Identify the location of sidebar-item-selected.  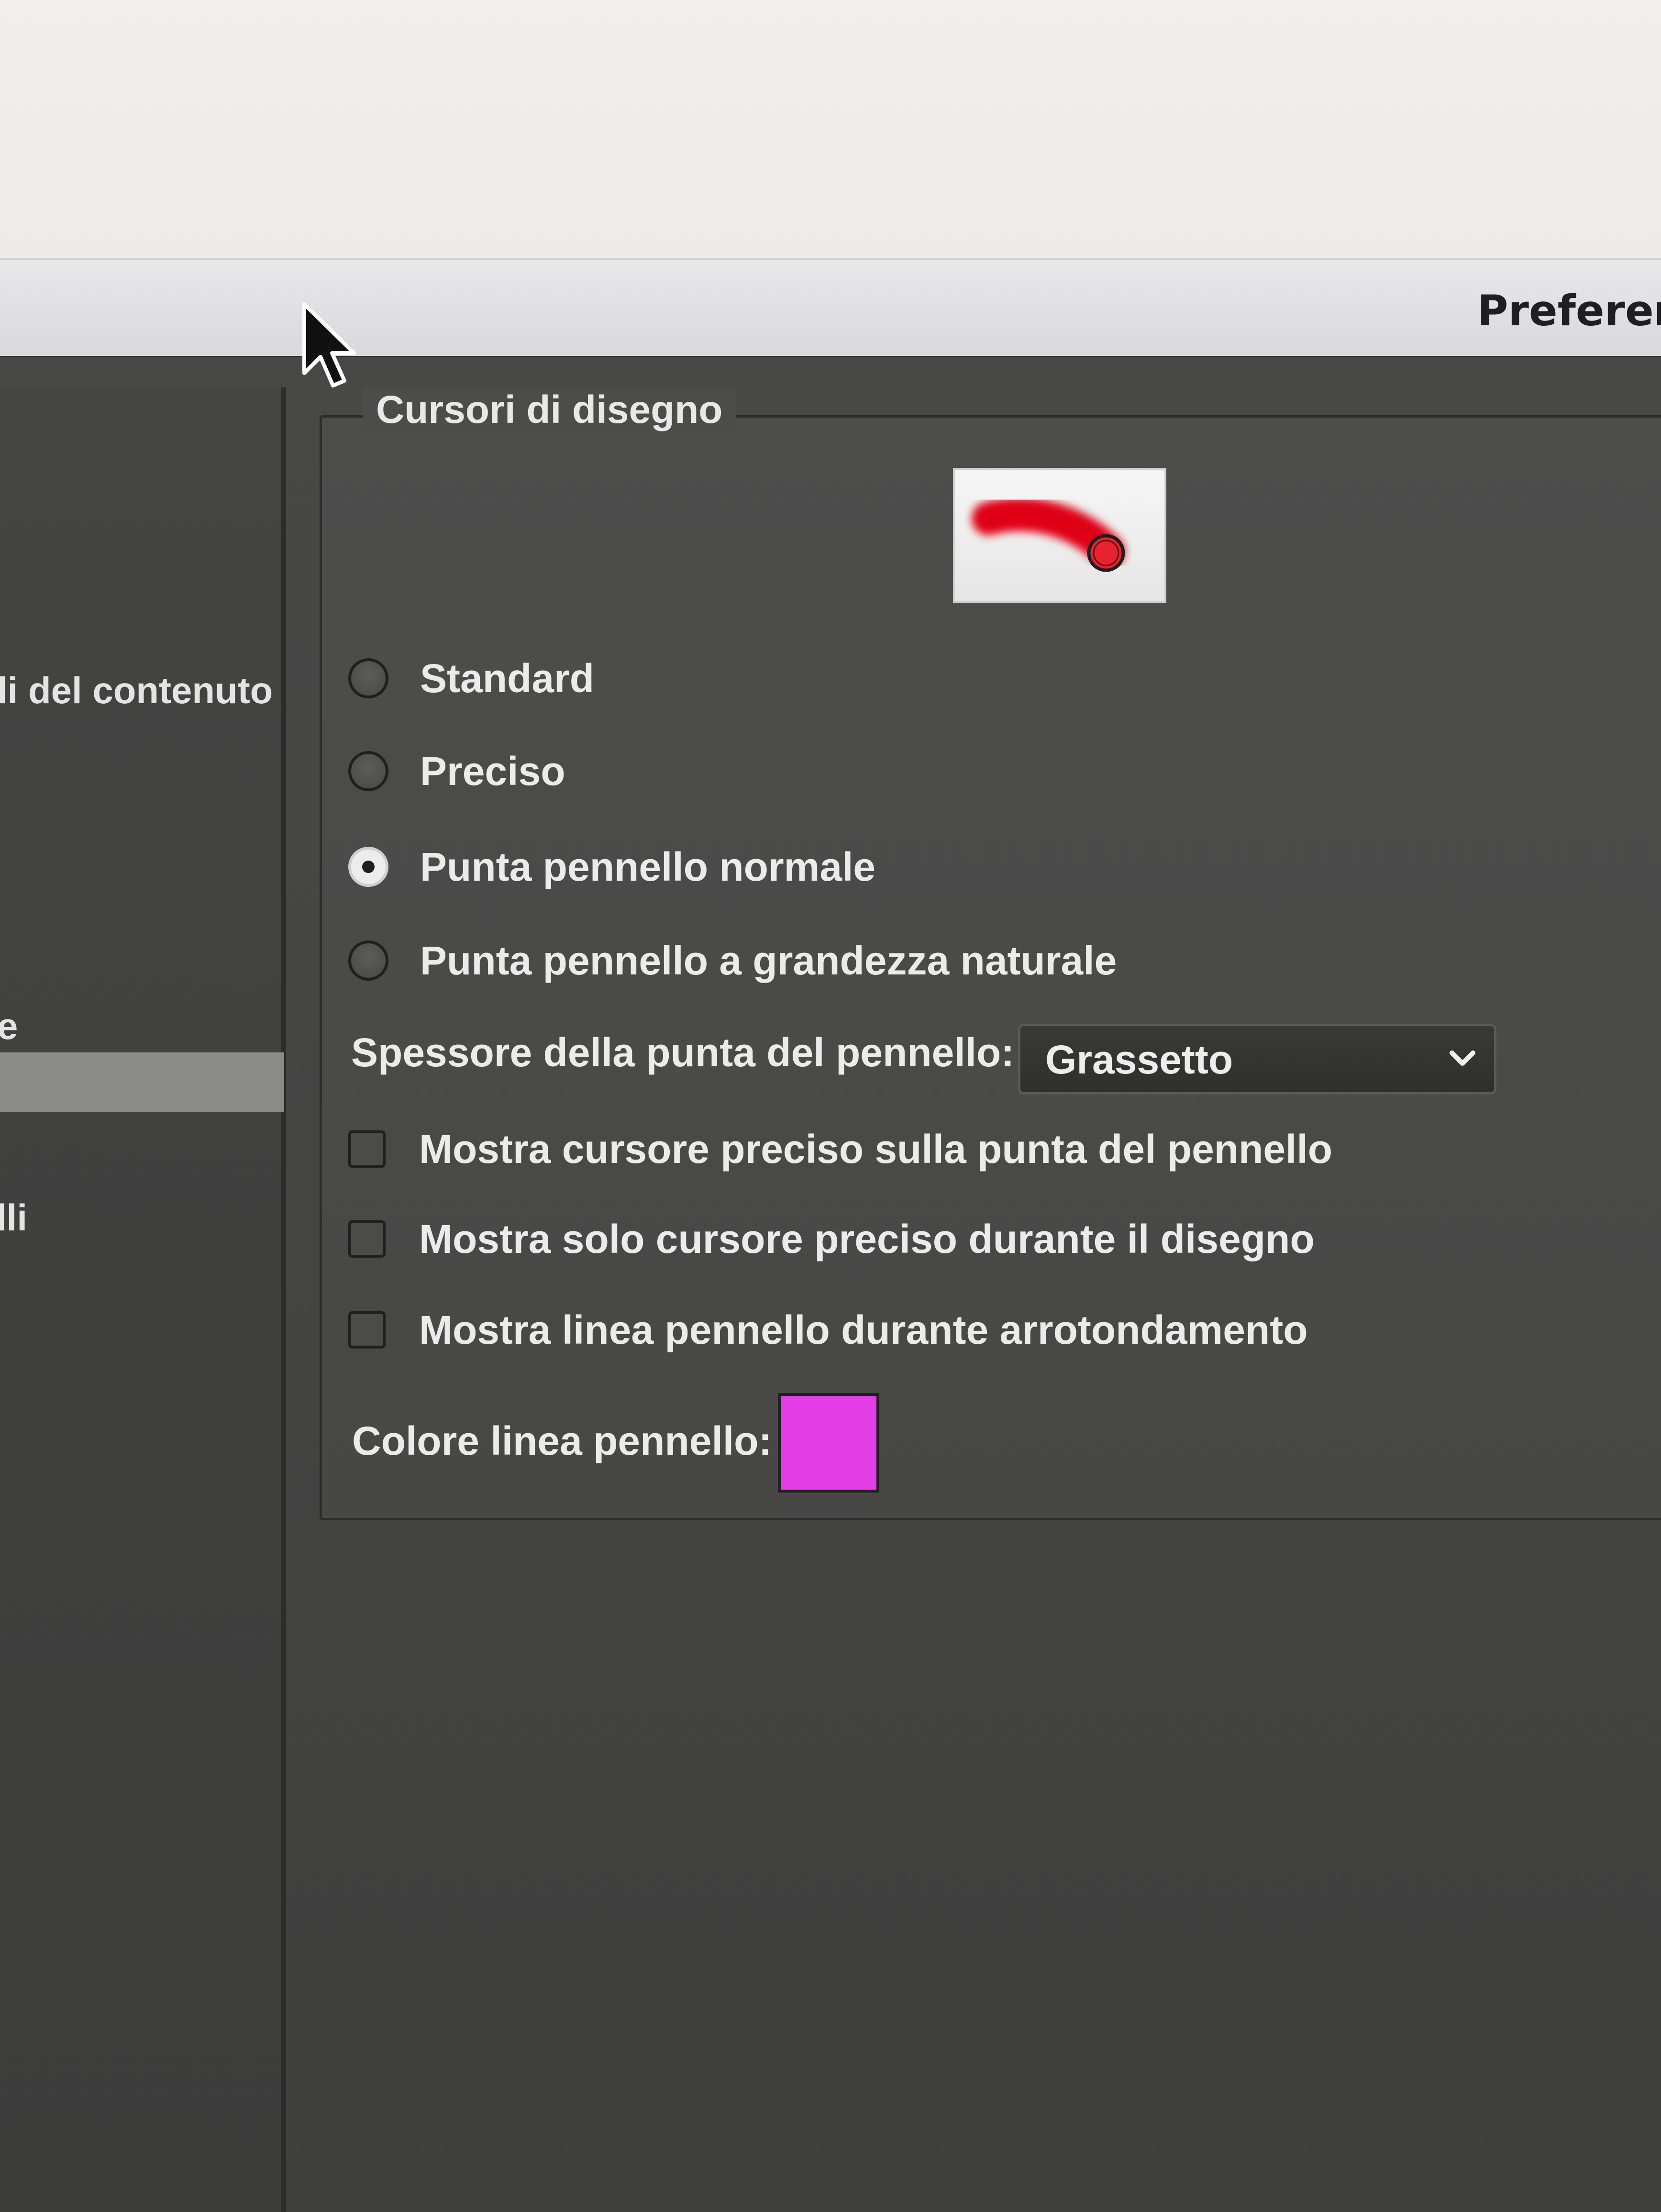
(142, 1082).